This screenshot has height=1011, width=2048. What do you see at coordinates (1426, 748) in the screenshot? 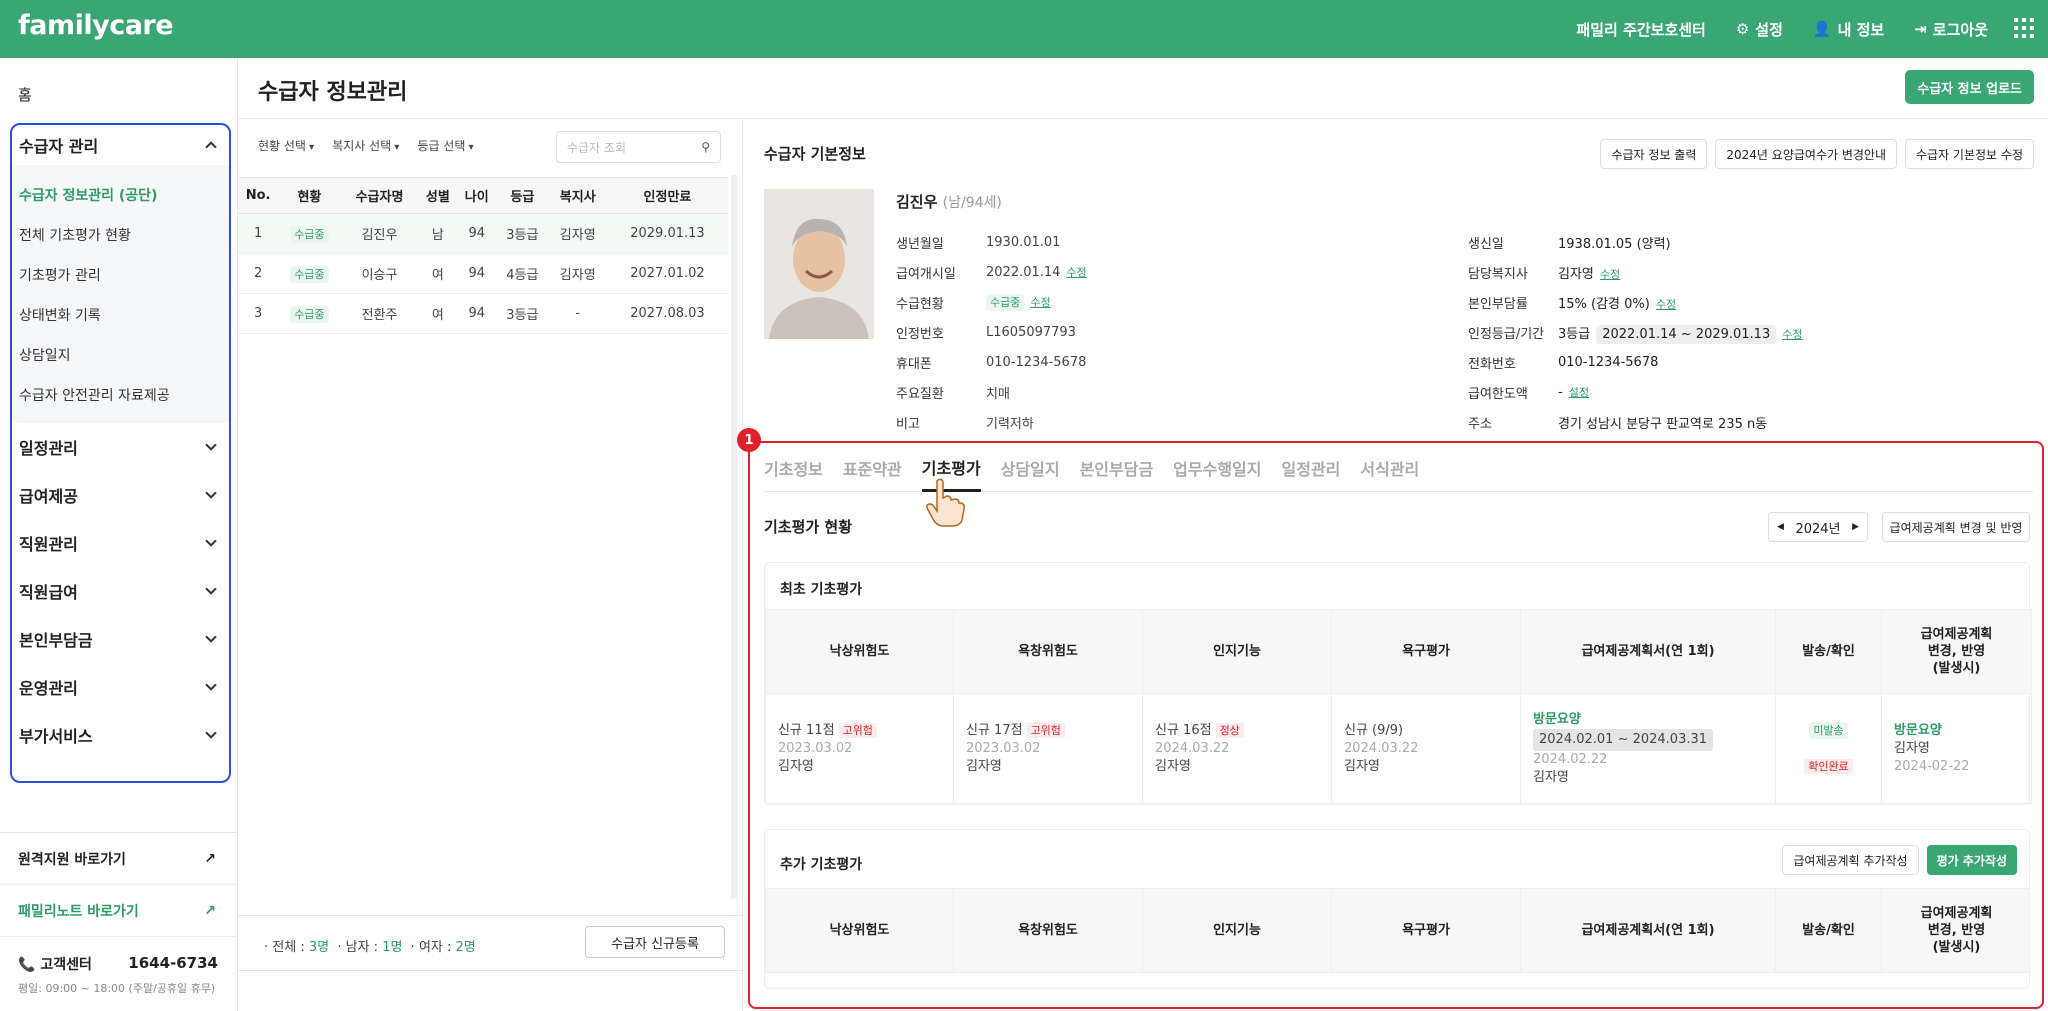
I see `needs-eval-cell: 신규 (9/9) 2024.03.22 김자영` at bounding box center [1426, 748].